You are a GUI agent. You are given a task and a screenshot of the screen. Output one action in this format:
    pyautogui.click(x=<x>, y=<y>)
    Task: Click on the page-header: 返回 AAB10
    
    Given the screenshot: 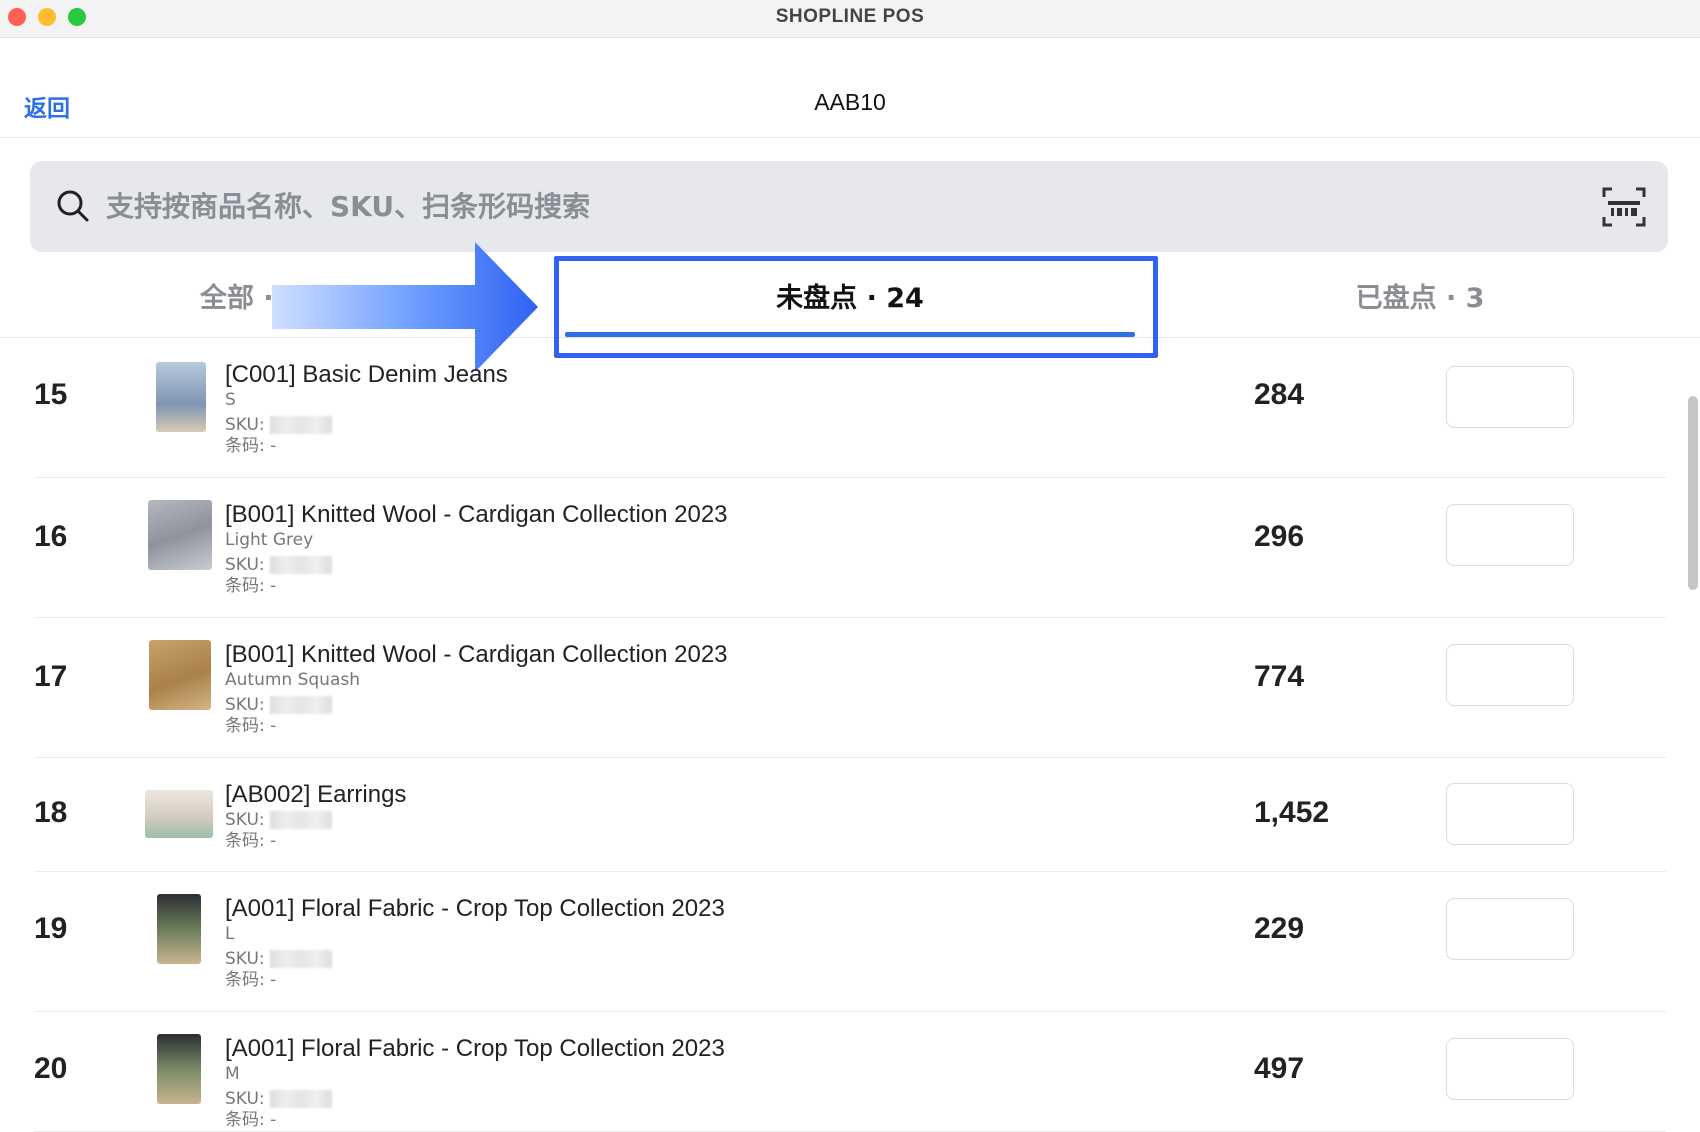 What is the action you would take?
    pyautogui.click(x=850, y=88)
    